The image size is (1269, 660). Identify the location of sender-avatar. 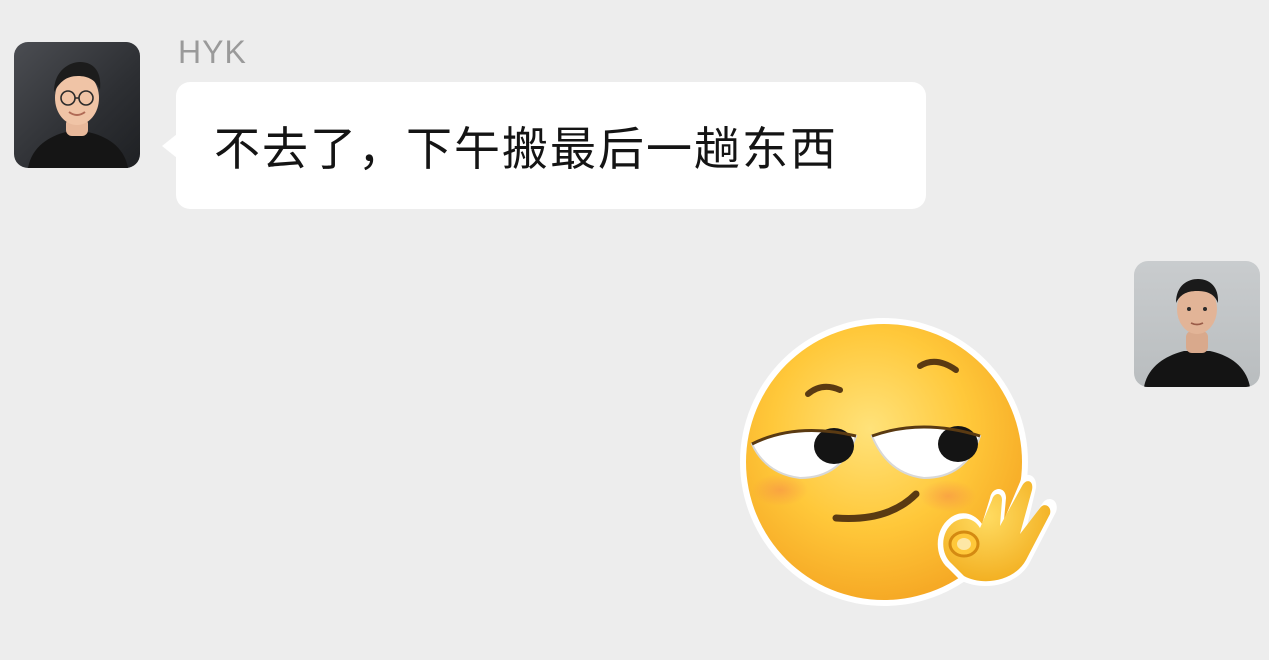
(77, 105).